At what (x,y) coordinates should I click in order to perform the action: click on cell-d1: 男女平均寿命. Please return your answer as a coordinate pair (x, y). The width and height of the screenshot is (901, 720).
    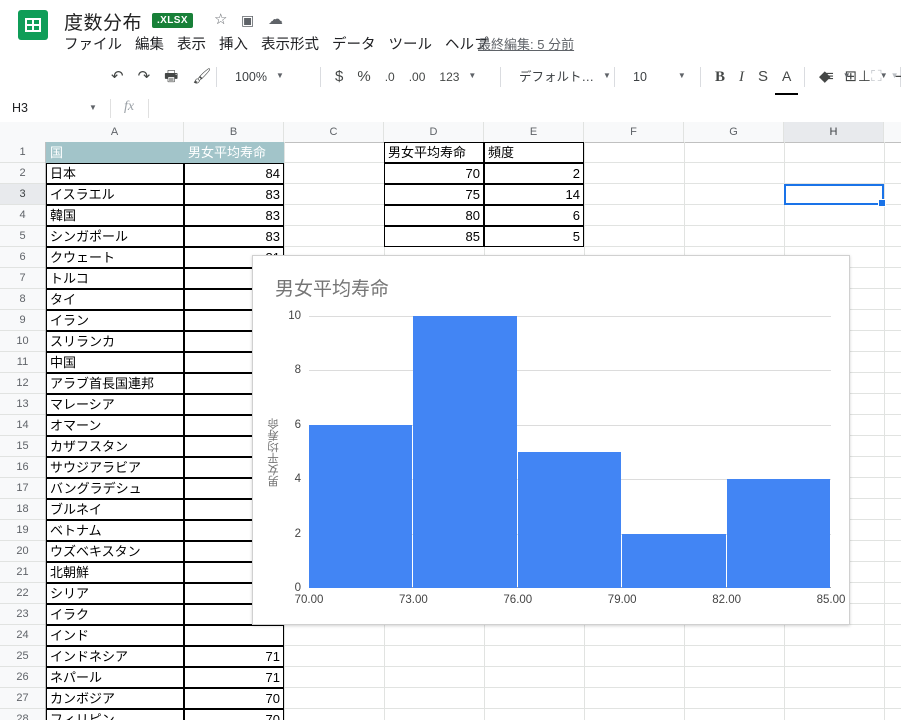
    Looking at the image, I should click on (434, 152).